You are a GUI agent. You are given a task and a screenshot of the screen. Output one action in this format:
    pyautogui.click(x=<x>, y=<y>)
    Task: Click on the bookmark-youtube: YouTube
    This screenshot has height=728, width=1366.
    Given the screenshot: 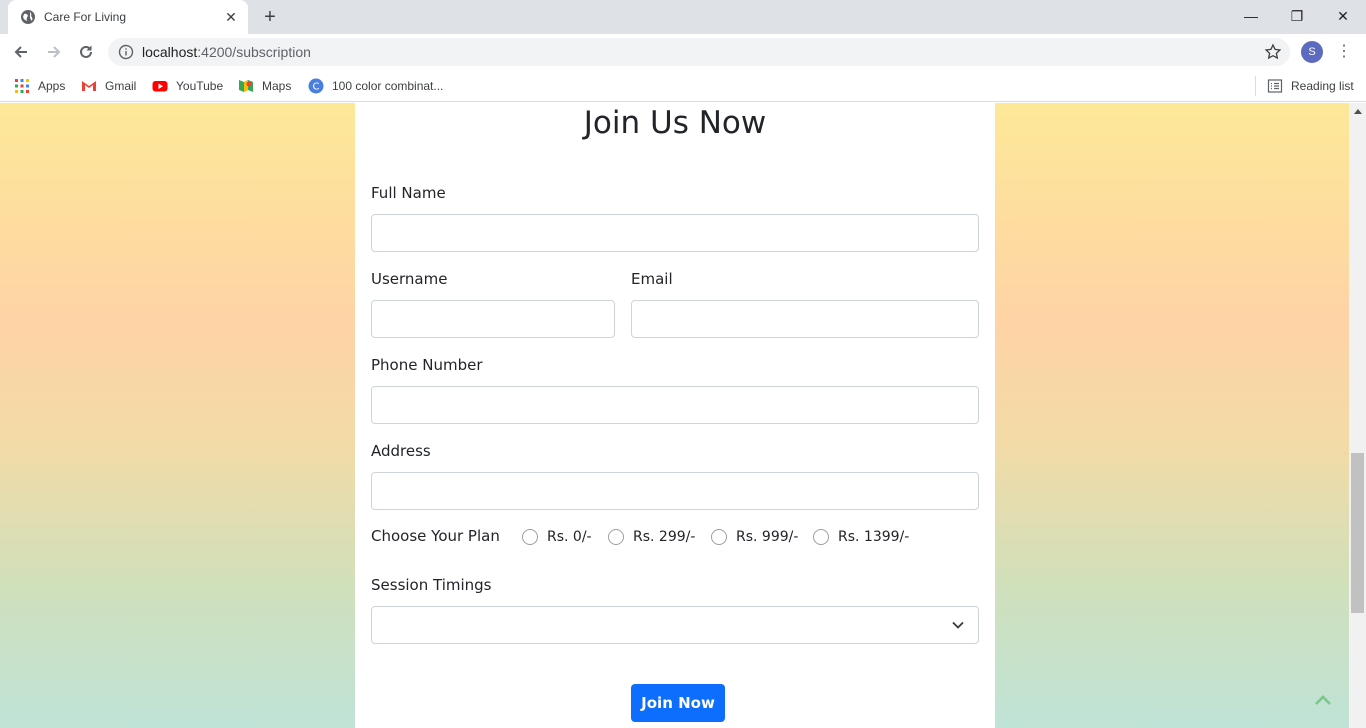 What is the action you would take?
    pyautogui.click(x=187, y=86)
    